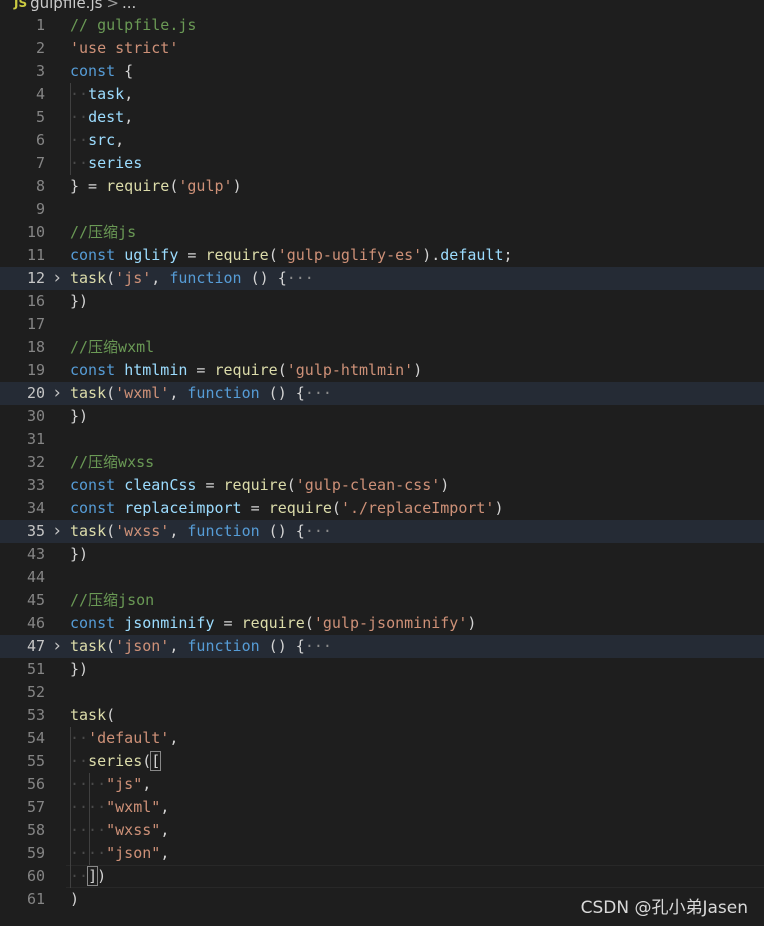 Image resolution: width=764 pixels, height=926 pixels. Describe the element at coordinates (112, 600) in the screenshot. I see `code-text: //压缩json` at that location.